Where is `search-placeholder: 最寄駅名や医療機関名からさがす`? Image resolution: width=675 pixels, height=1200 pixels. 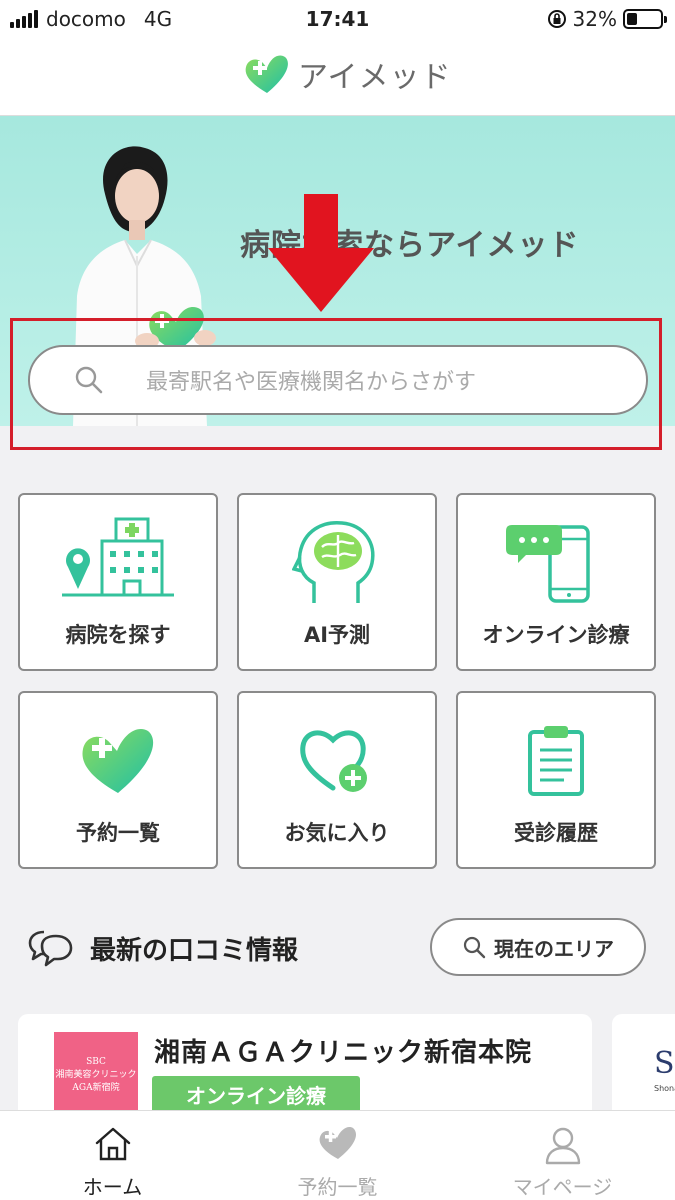 search-placeholder: 最寄駅名や医療機関名からさがす is located at coordinates (311, 382).